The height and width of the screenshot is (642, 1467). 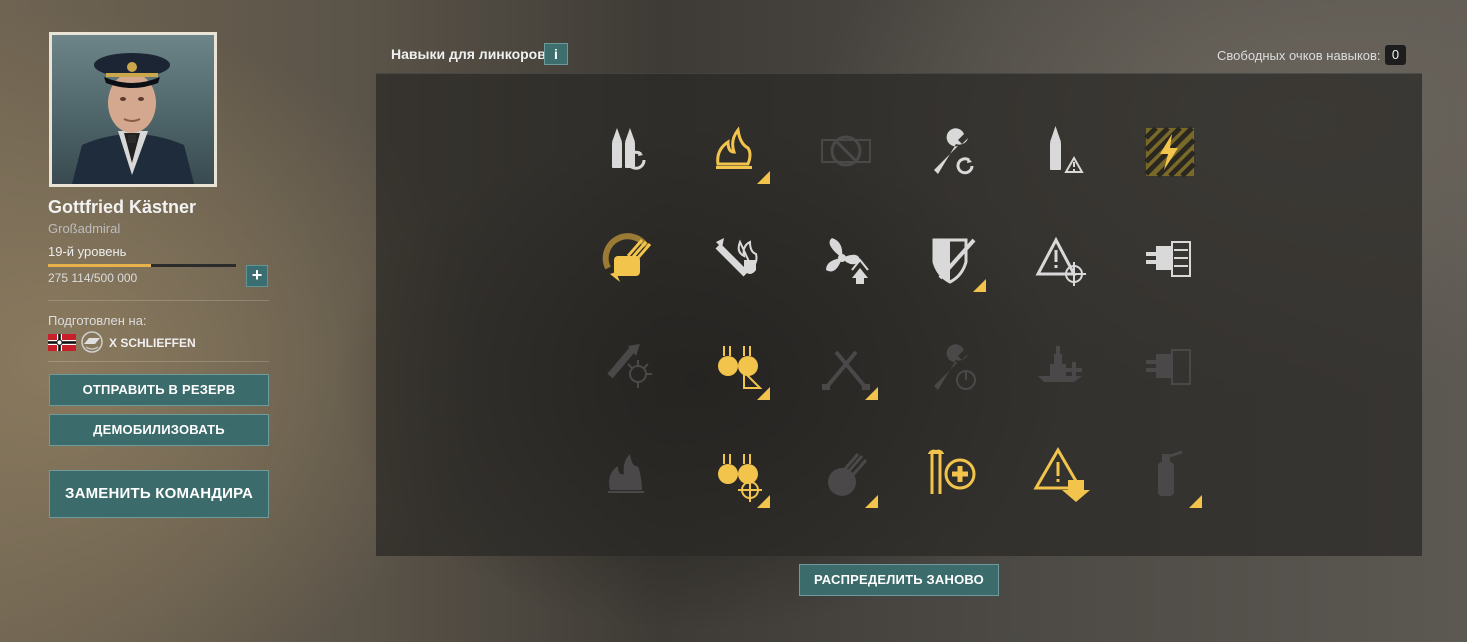 I want to click on shell-warning-icon-glyph, so click(x=1067, y=149).